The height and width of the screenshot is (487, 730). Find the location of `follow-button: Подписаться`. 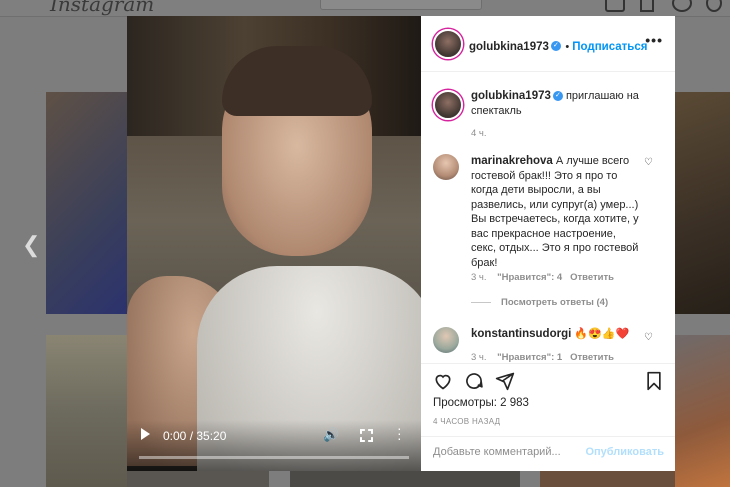

follow-button: Подписаться is located at coordinates (609, 47).